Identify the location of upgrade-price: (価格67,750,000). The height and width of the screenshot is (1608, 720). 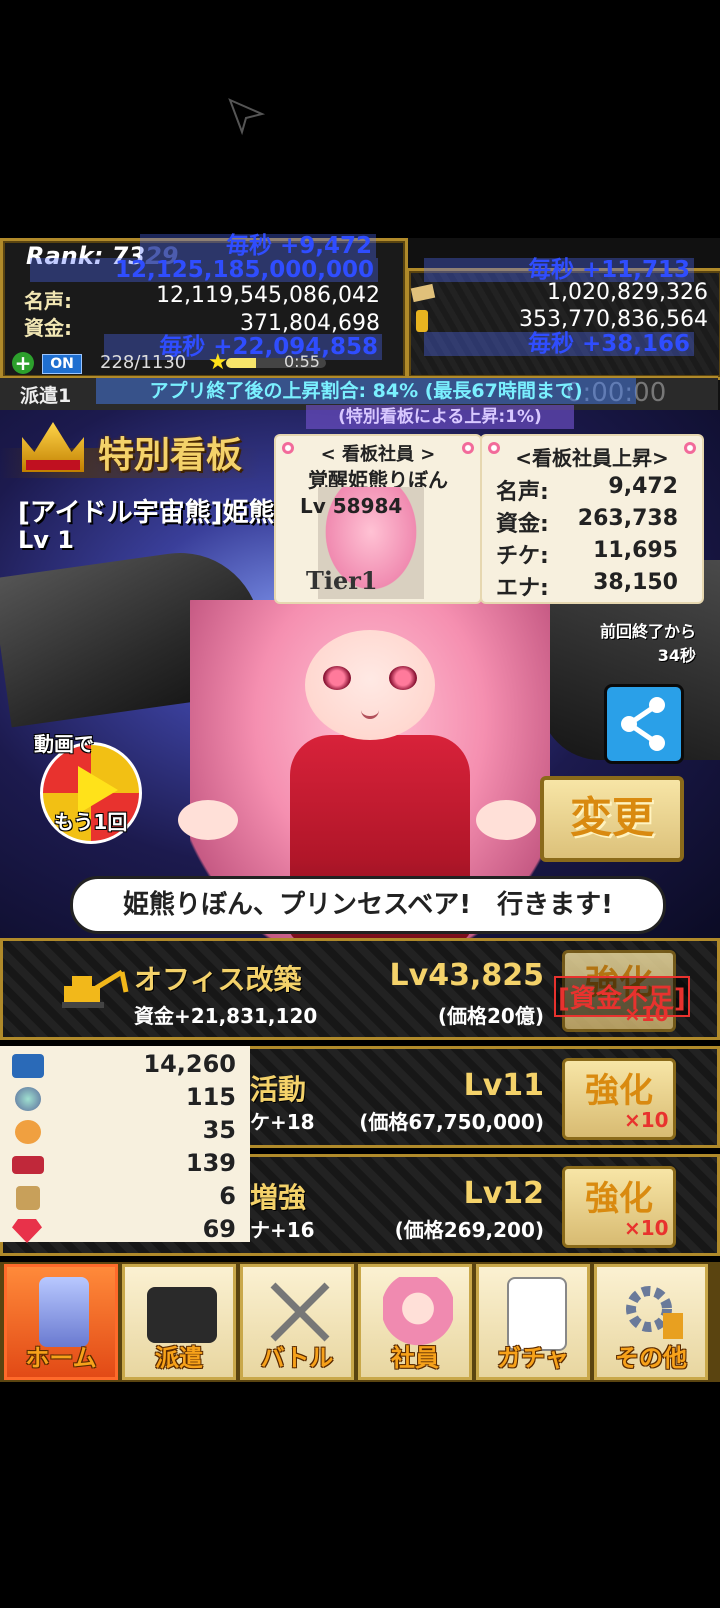
(451, 1122).